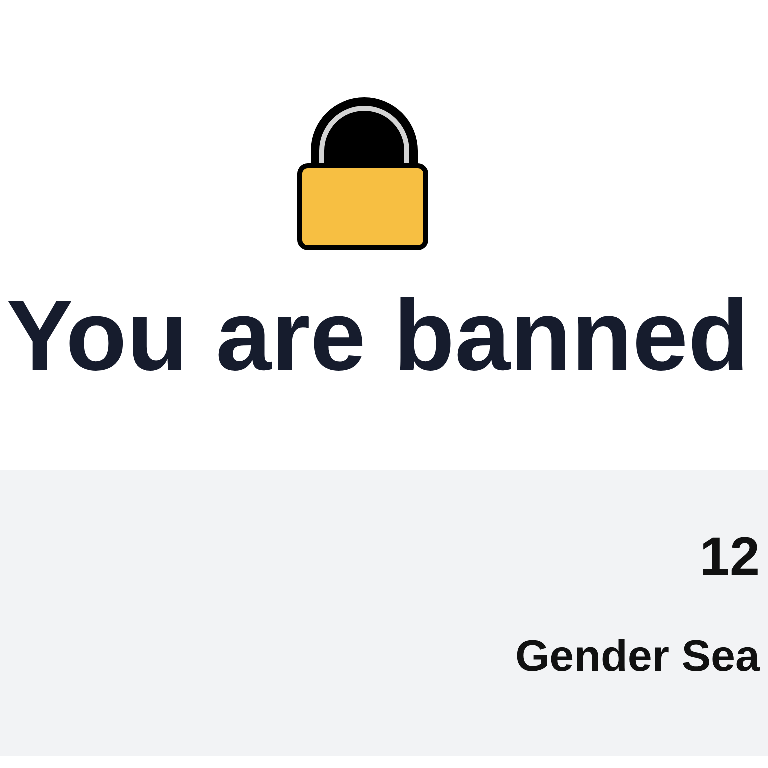  What do you see at coordinates (637, 657) in the screenshot?
I see `info-text: Gender Sea` at bounding box center [637, 657].